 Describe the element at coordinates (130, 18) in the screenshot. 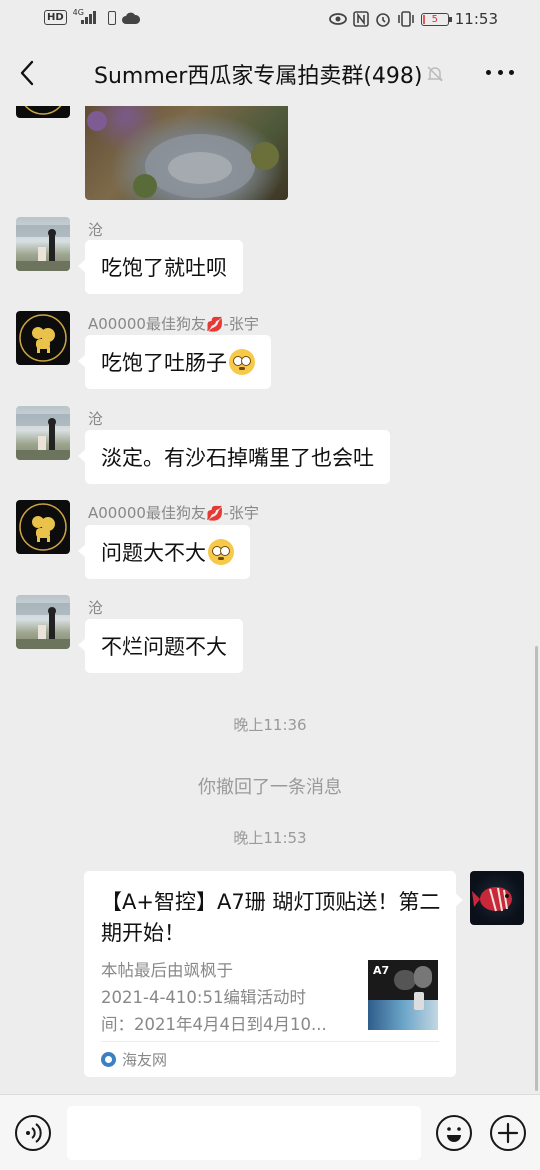

I see `cloud-icon` at that location.